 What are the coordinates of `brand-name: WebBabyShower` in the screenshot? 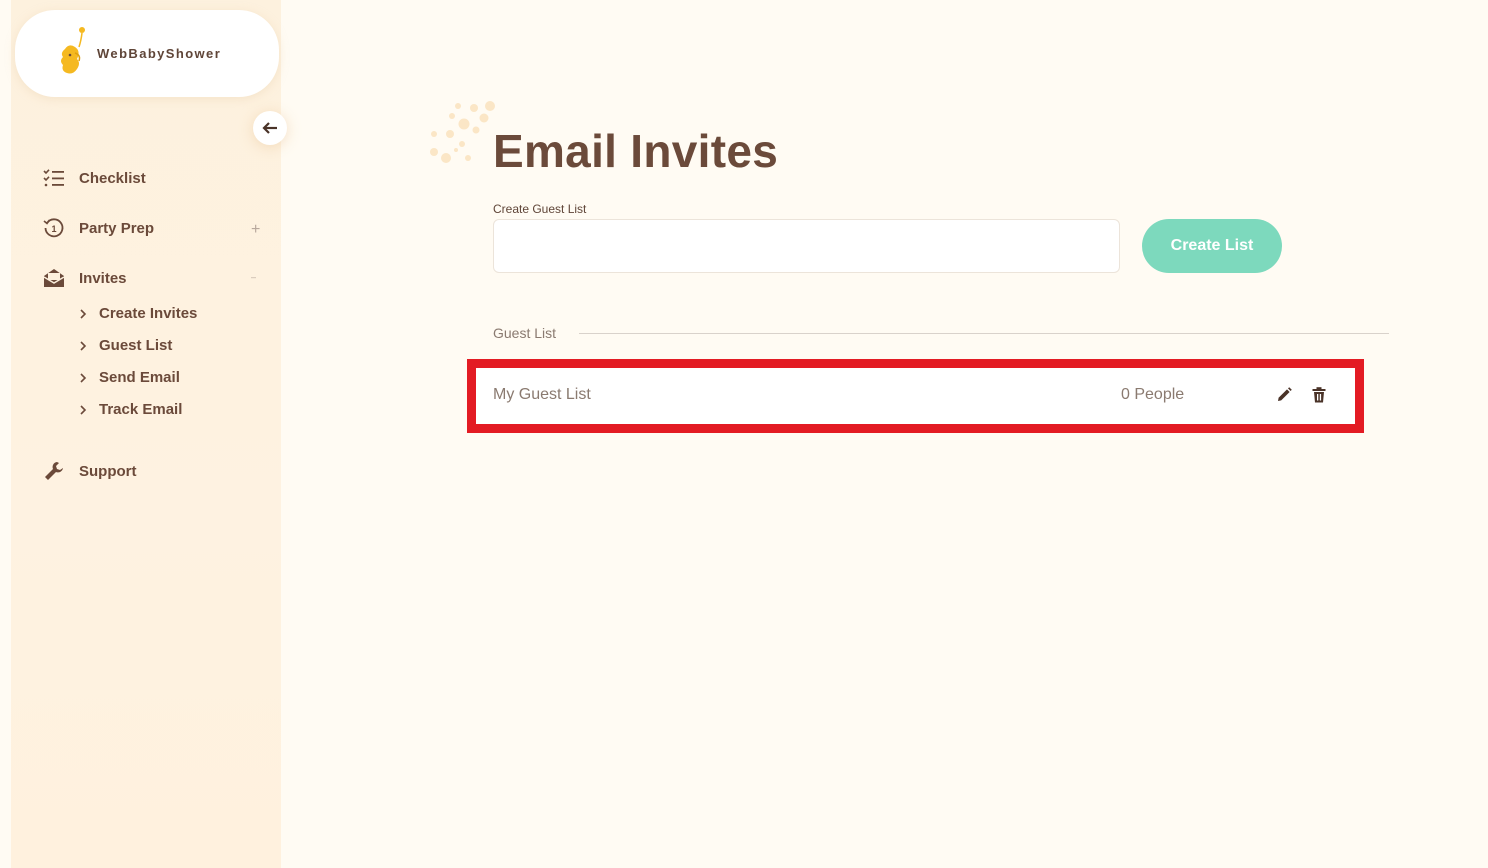 It's located at (159, 53).